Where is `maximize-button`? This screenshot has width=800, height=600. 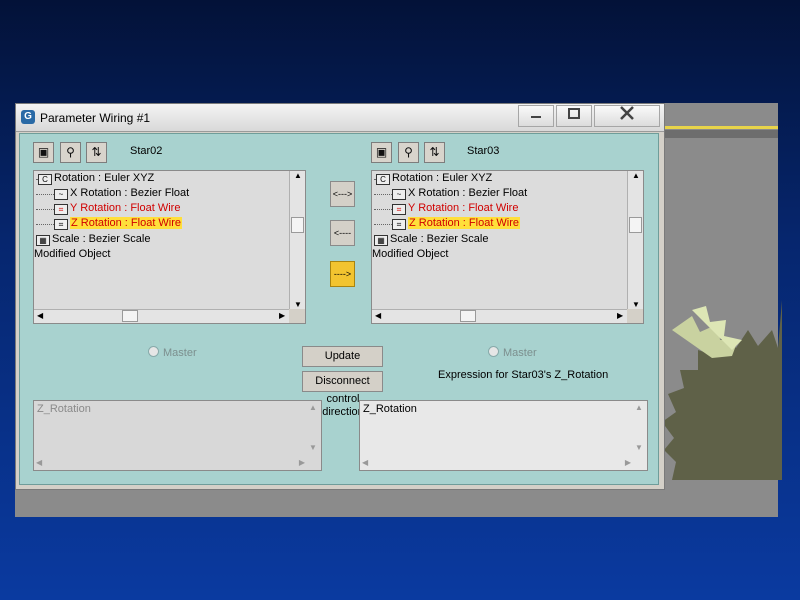 maximize-button is located at coordinates (574, 116).